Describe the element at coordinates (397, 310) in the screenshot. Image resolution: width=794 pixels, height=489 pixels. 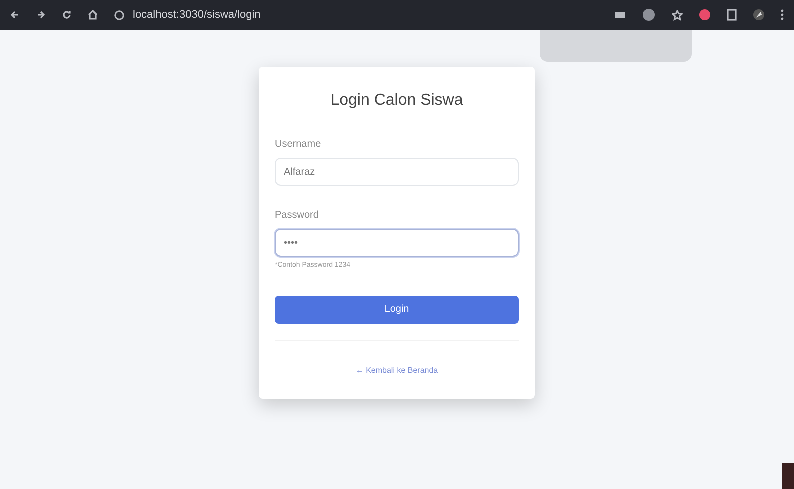
I see `login-button: Login` at that location.